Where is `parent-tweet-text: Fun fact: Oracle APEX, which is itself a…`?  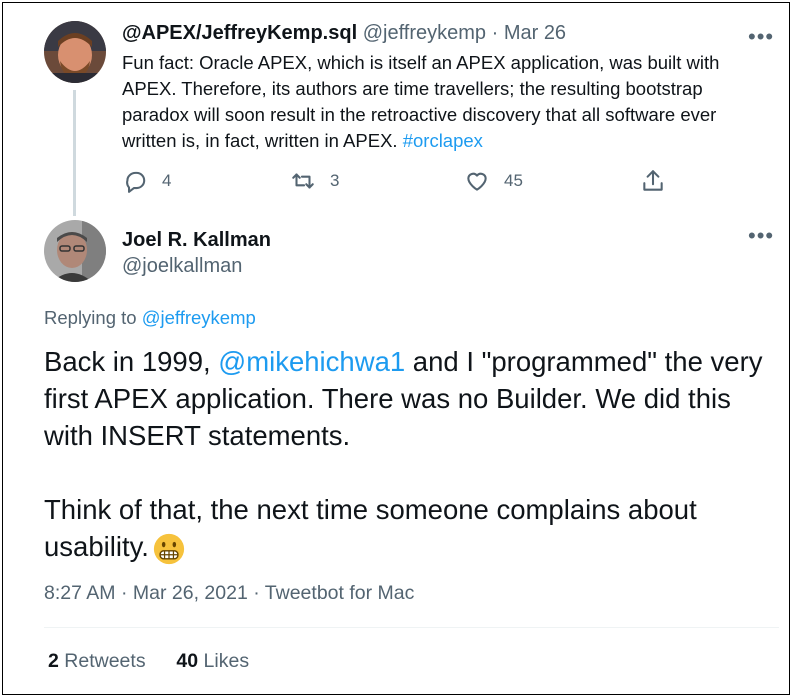 parent-tweet-text: Fun fact: Oracle APEX, which is itself a… is located at coordinates (447, 102).